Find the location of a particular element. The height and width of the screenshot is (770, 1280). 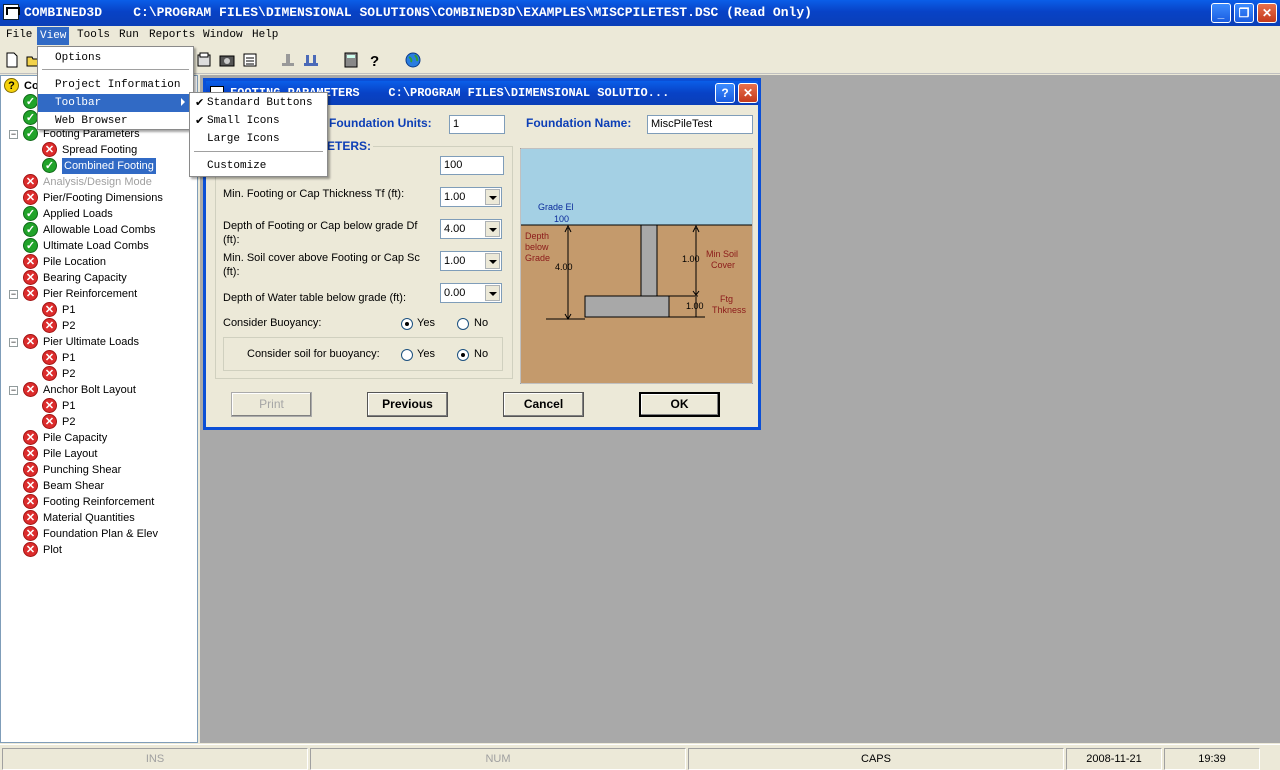

submenu-item-standard-buttons: Standard Buttons is located at coordinates (258, 103).